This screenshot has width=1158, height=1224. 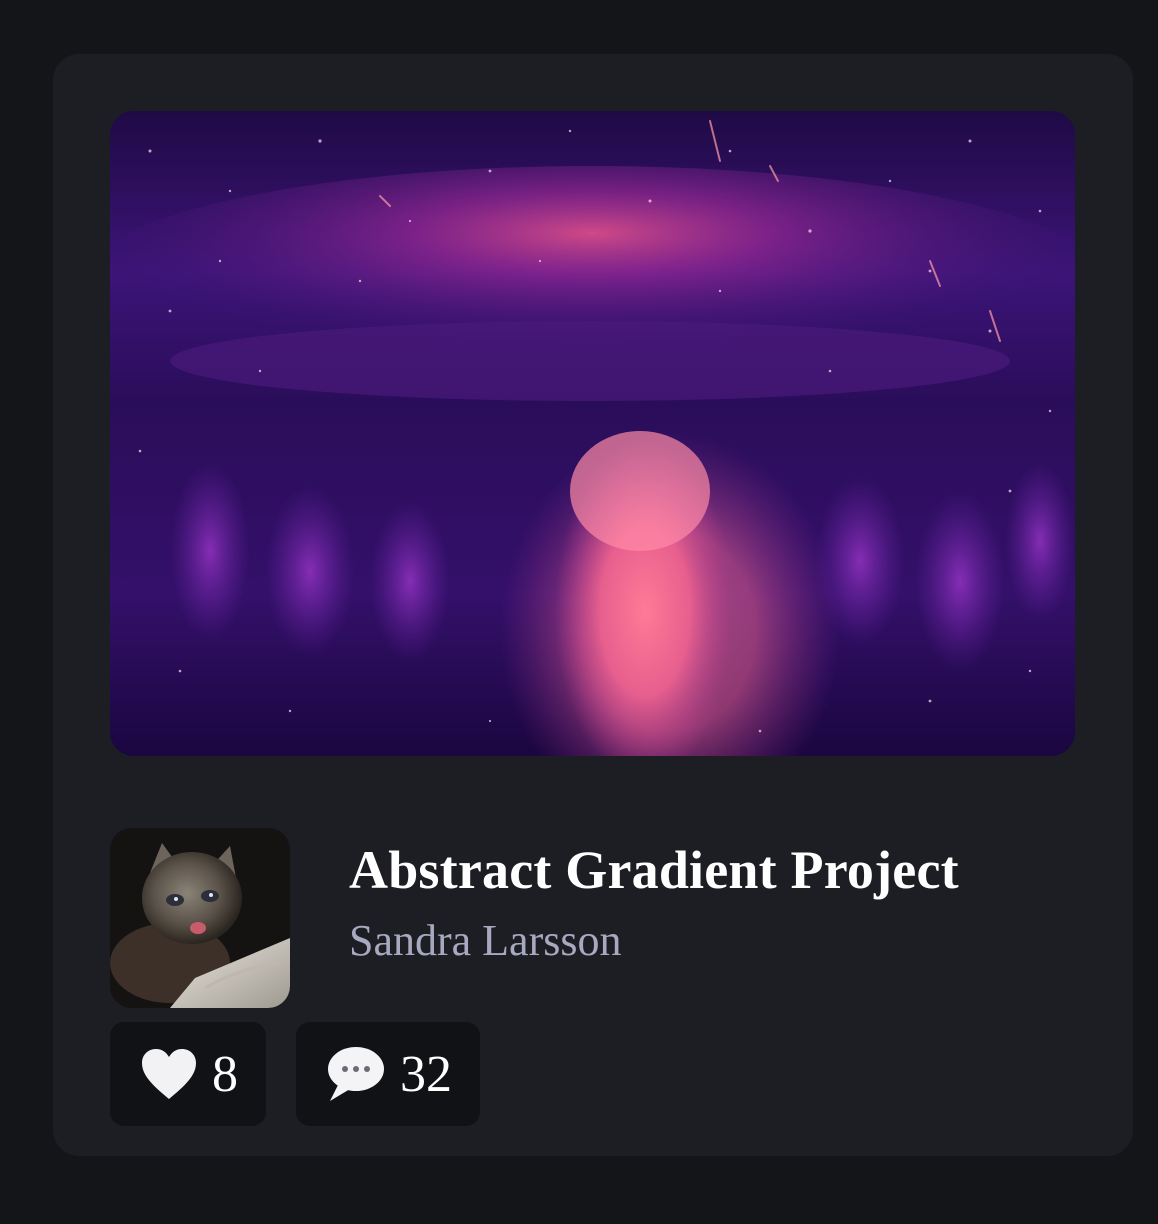 I want to click on kitten-avatar-image, so click(x=200, y=918).